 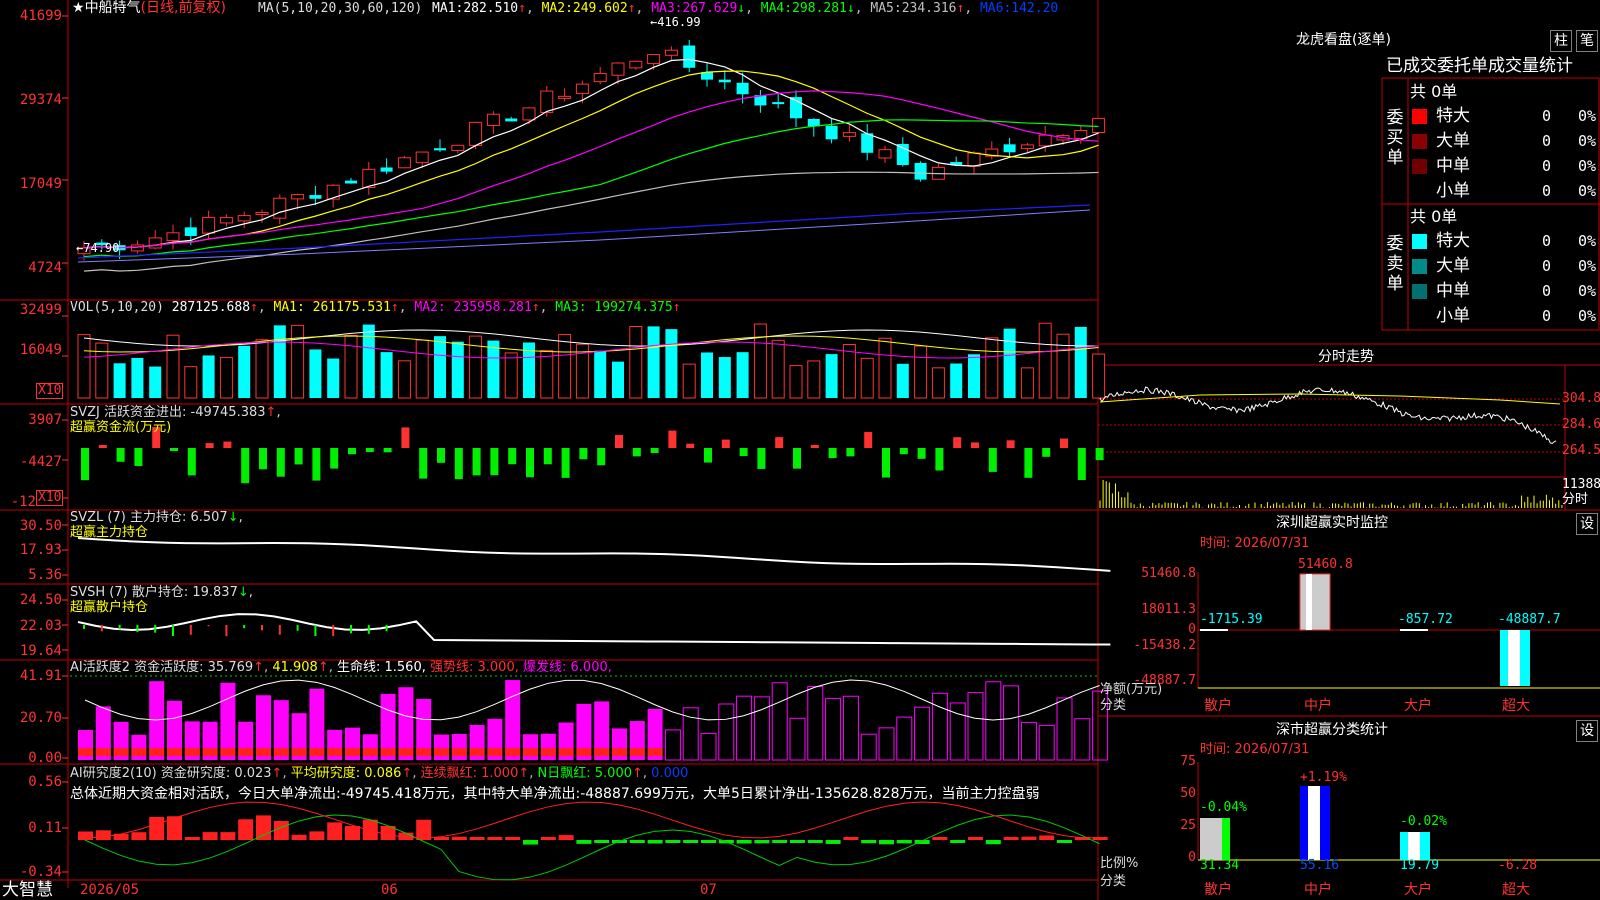 I want to click on axis-label: 5.36, so click(x=45, y=575).